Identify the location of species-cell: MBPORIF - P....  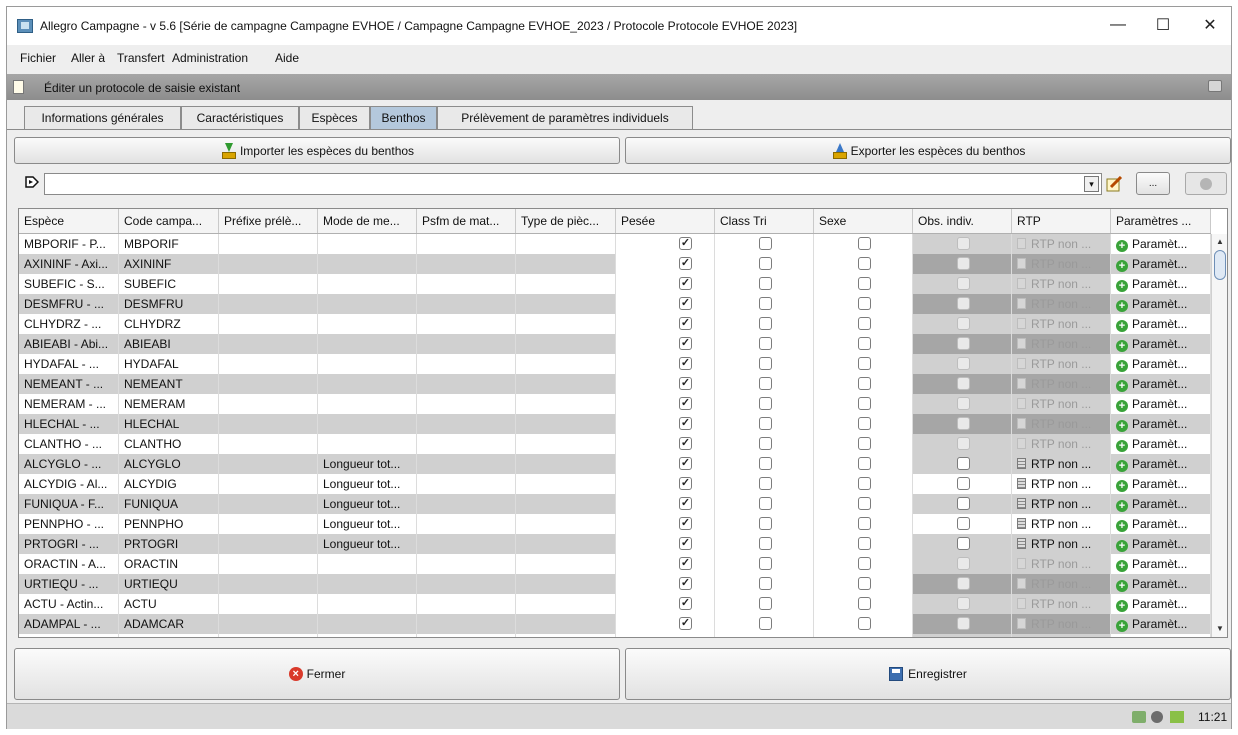
(69, 244).